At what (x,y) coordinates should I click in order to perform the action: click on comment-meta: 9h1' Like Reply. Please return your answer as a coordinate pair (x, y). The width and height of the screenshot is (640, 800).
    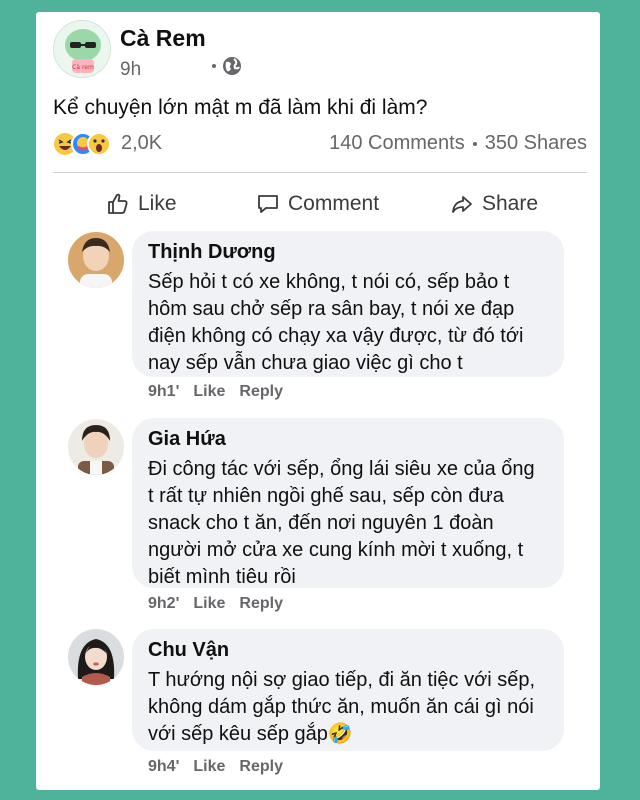
    Looking at the image, I should click on (215, 392).